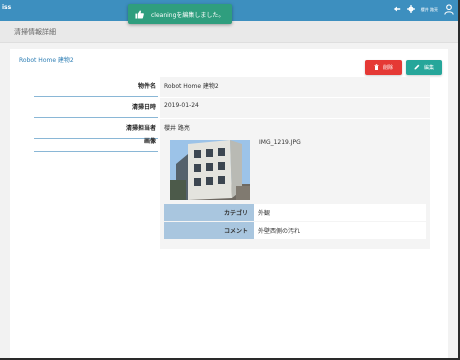 The image size is (460, 360). Describe the element at coordinates (428, 68) in the screenshot. I see `edit-button-label: 編集` at that location.